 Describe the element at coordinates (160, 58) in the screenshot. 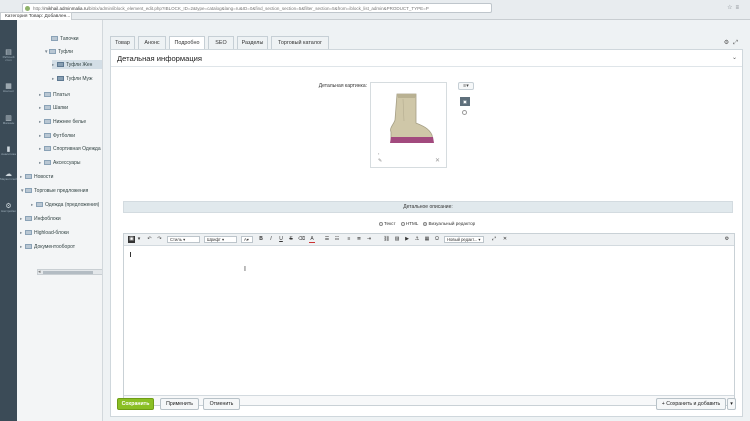

I see `section-title: Детальная информация` at that location.